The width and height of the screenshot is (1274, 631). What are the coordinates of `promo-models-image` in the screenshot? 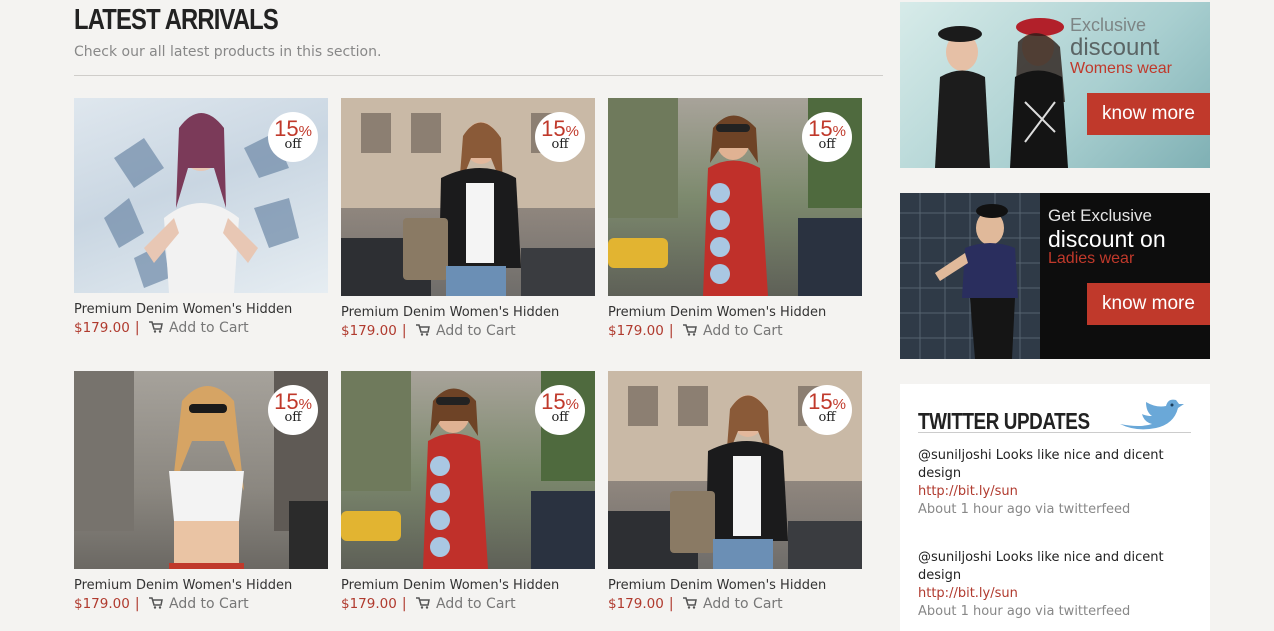 It's located at (1001, 93).